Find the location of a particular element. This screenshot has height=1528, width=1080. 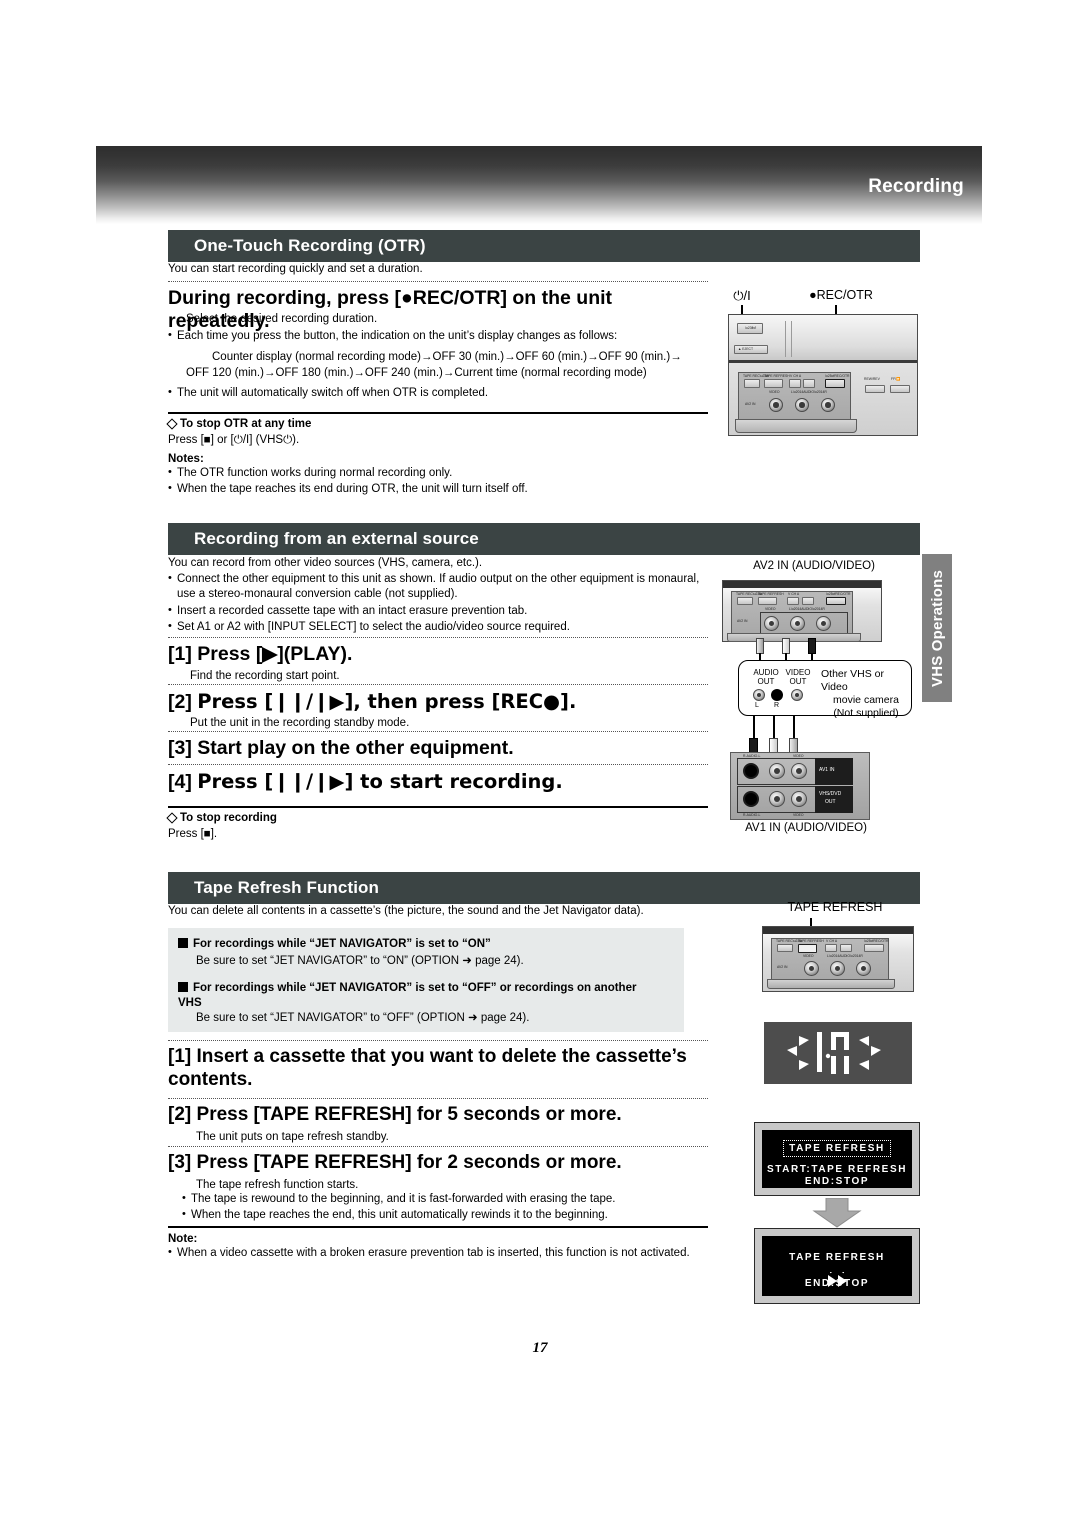

left-channel-label: L is located at coordinates (757, 705).